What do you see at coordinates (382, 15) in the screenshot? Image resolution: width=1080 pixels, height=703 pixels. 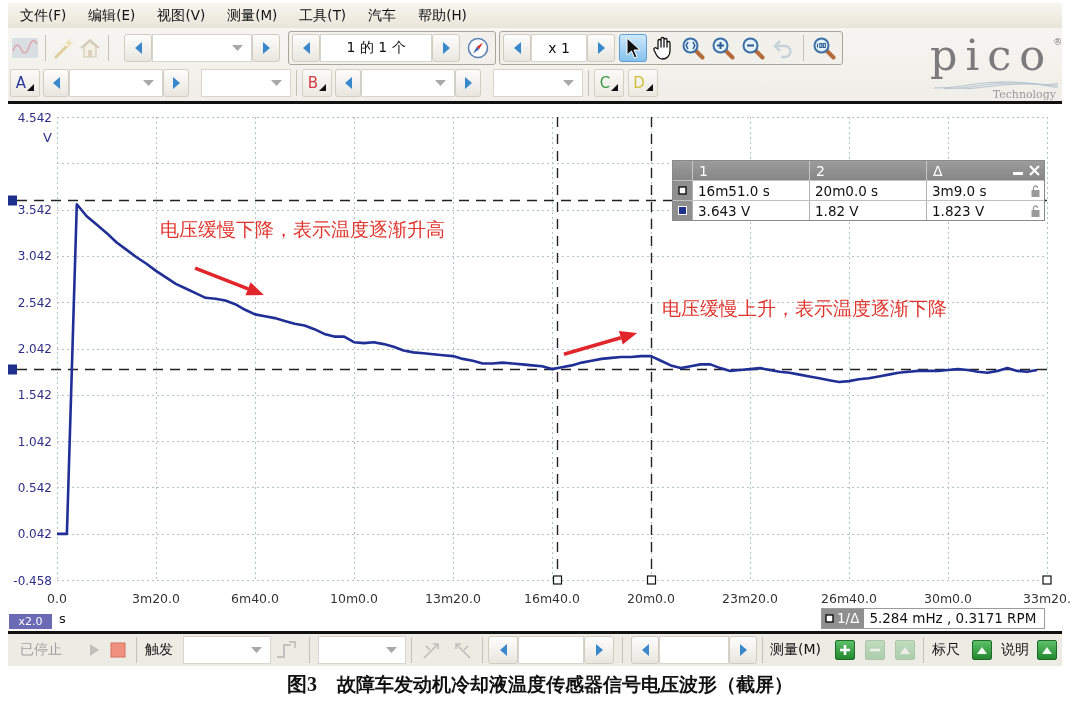 I see `menu-item: 汽车` at bounding box center [382, 15].